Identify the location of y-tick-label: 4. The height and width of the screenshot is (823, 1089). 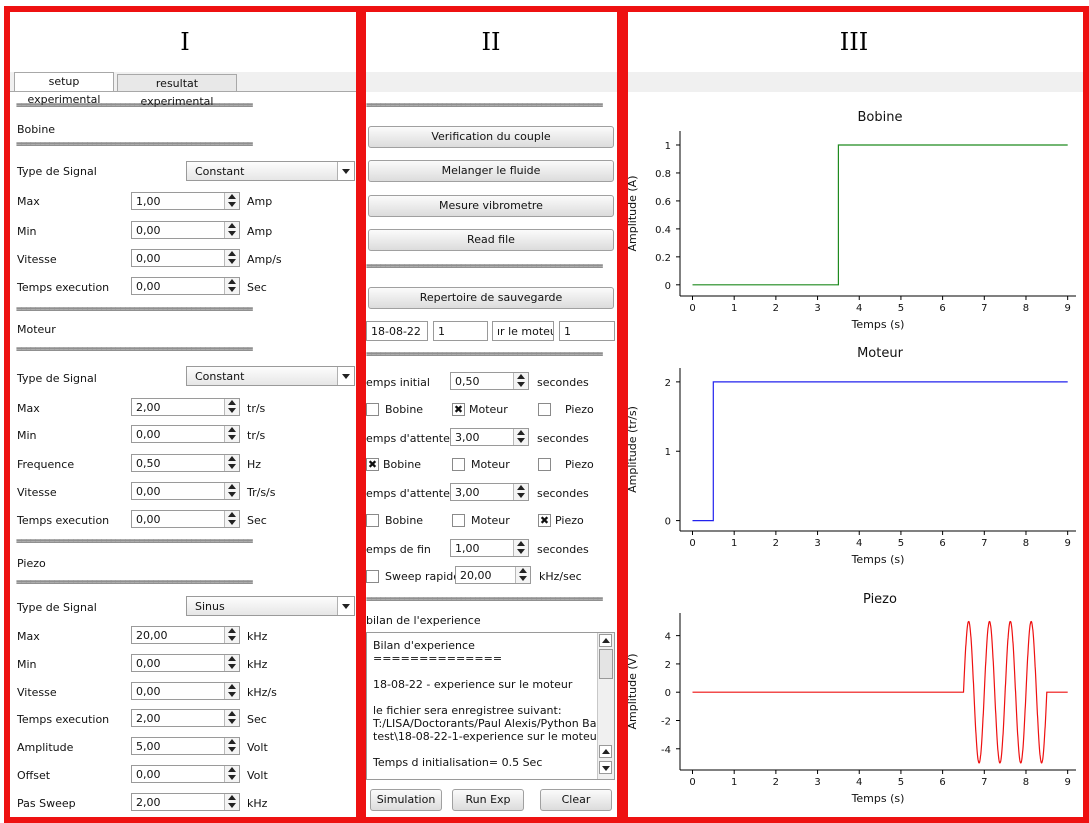
(668, 637).